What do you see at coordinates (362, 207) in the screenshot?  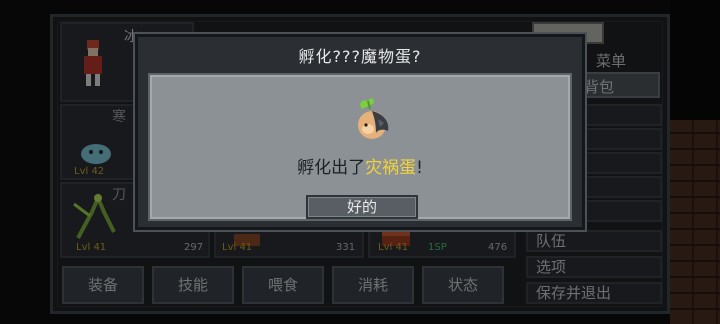 I see `ok-button: 好的` at bounding box center [362, 207].